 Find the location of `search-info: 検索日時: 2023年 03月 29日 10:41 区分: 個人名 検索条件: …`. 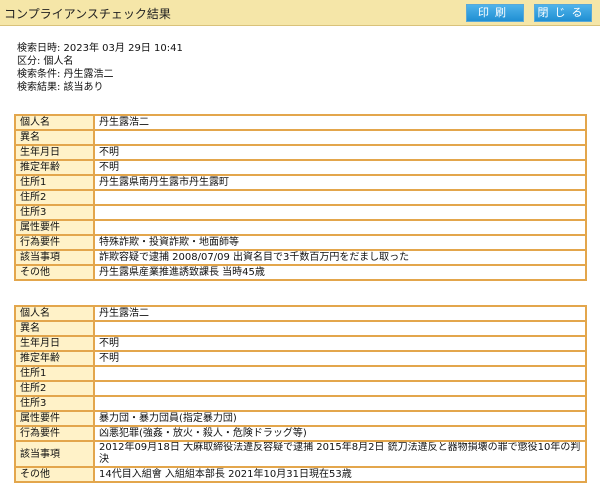

search-info: 検索日時: 2023年 03月 29日 10:41 区分: 個人名 検索条件: … is located at coordinates (100, 68).